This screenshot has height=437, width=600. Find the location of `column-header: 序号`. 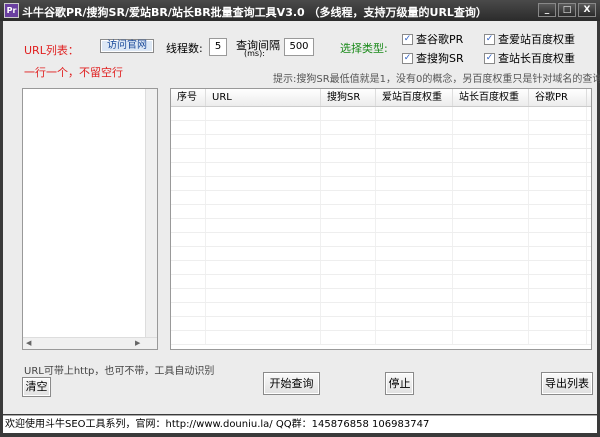

column-header: 序号 is located at coordinates (188, 97).